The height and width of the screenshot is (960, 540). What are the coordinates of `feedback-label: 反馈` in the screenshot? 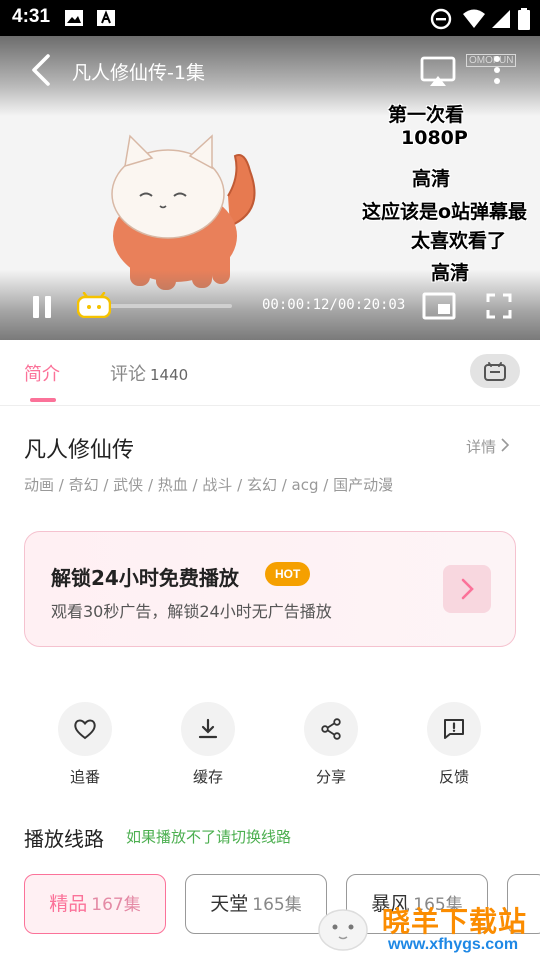 It's located at (453, 777).